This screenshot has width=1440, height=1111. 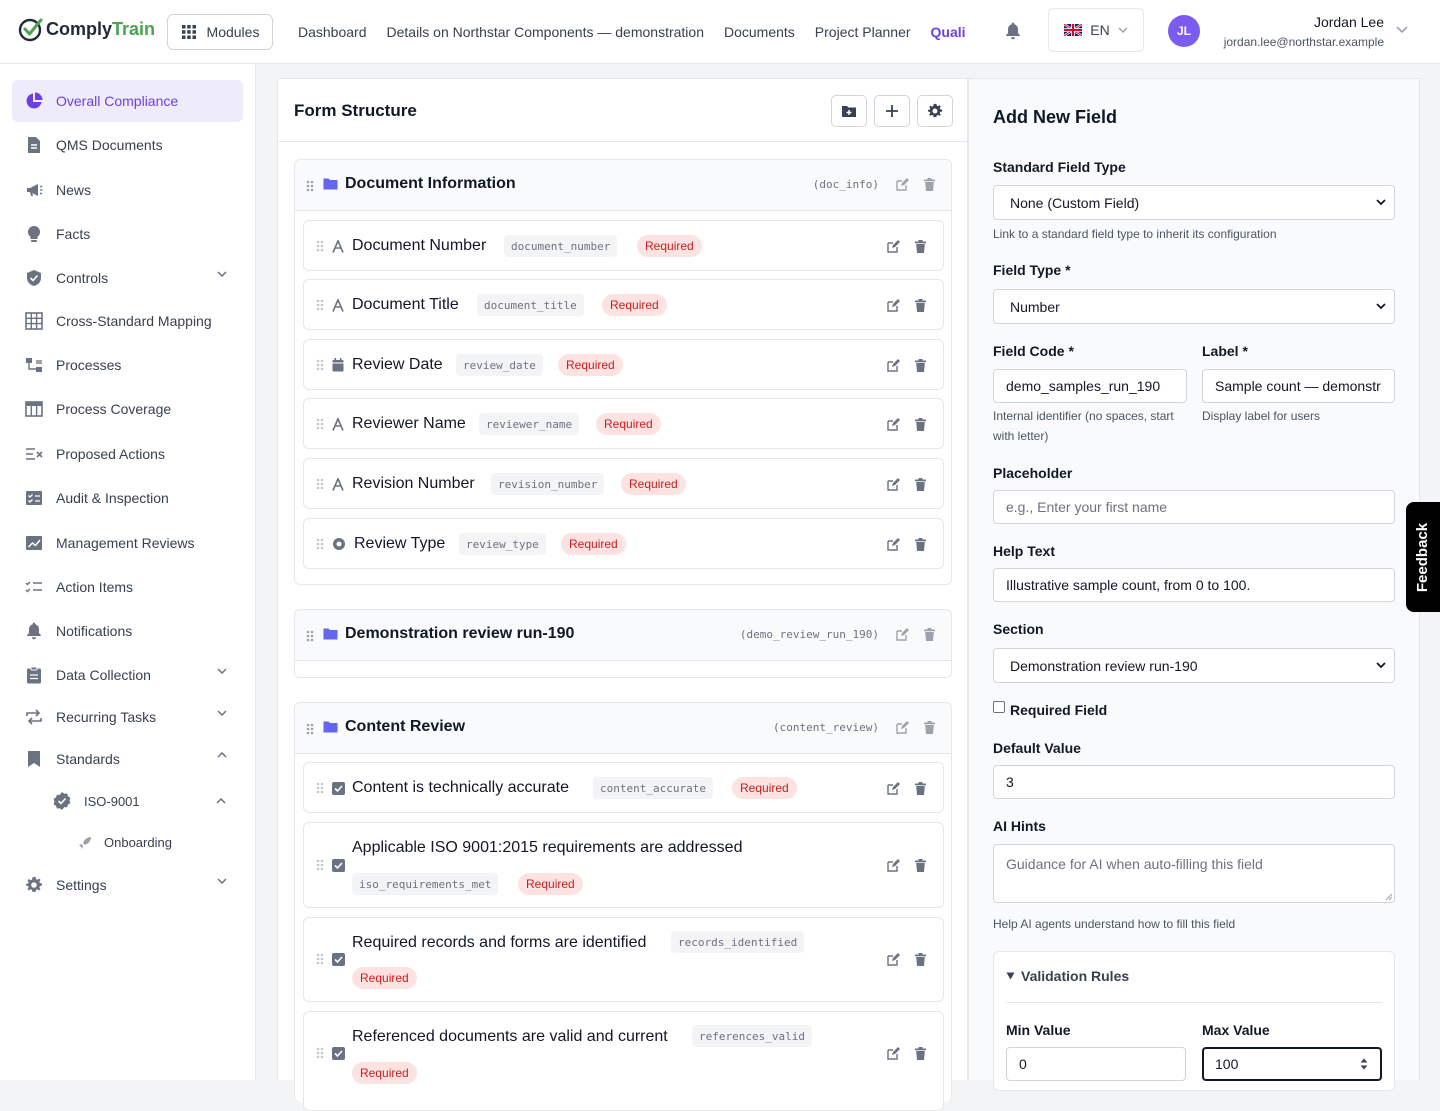 What do you see at coordinates (759, 32) in the screenshot?
I see `nav-documents: Documents` at bounding box center [759, 32].